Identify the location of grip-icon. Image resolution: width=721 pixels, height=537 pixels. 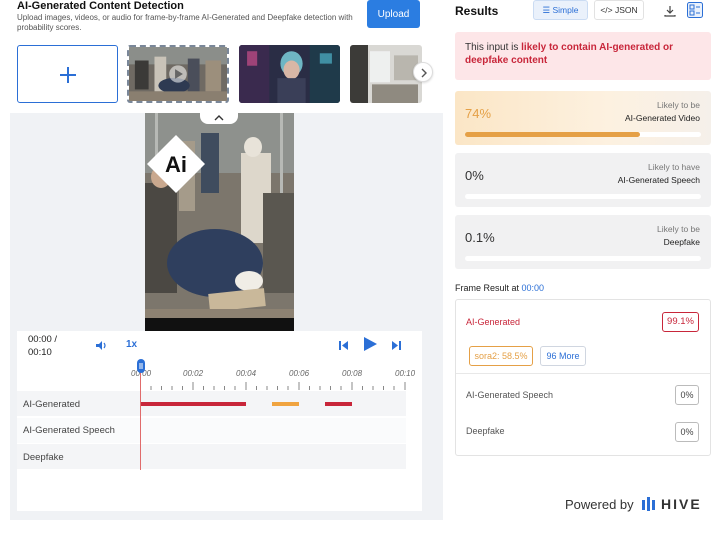
(141, 366).